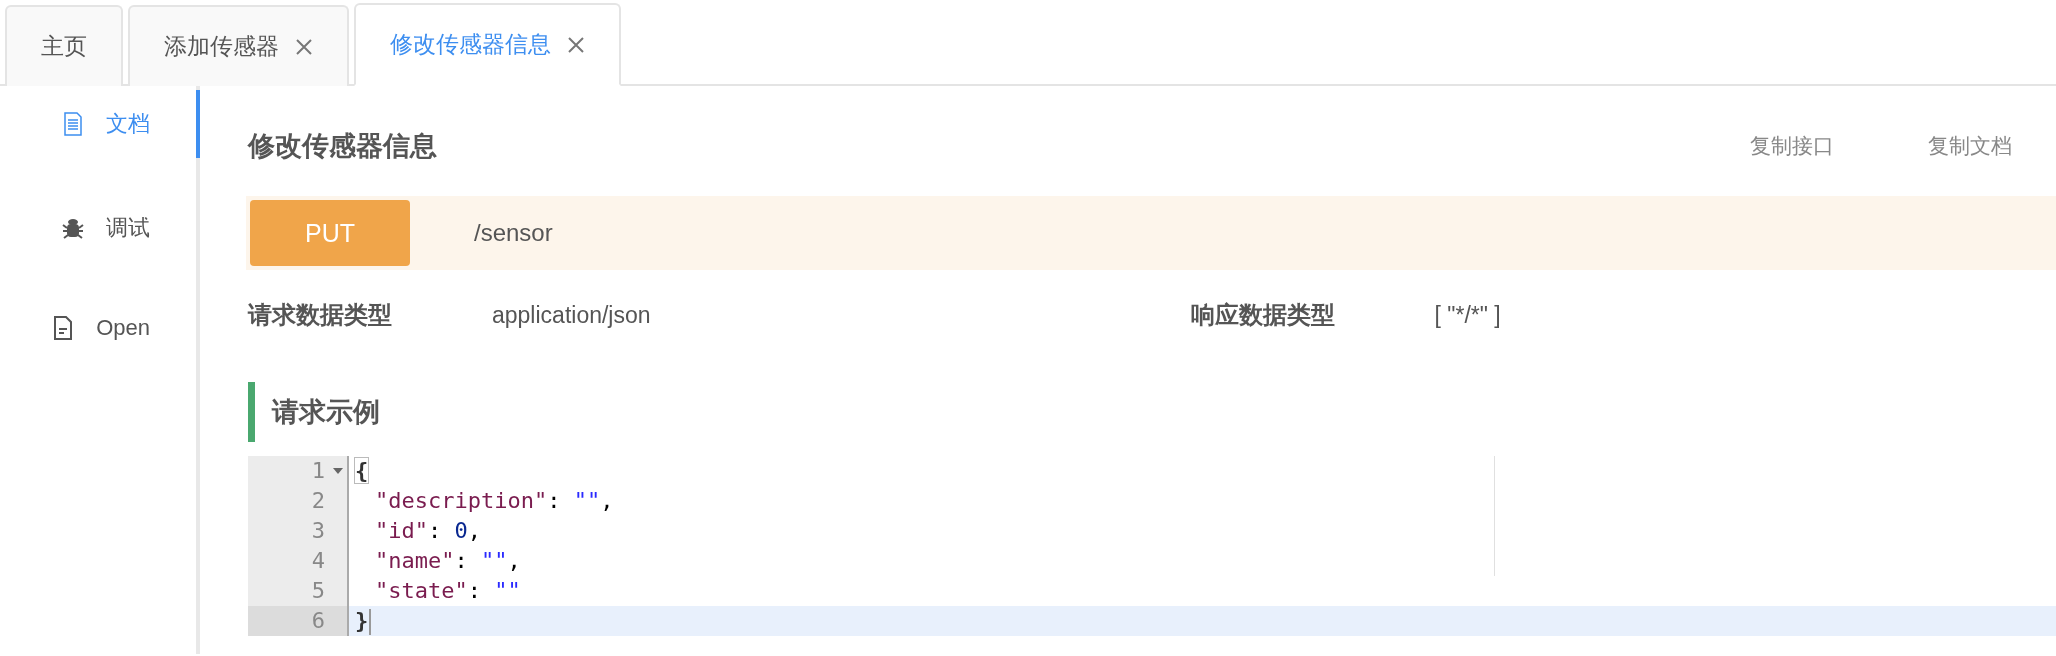 The image size is (2056, 656). What do you see at coordinates (1970, 146) in the screenshot?
I see `action-link: 复制文档` at bounding box center [1970, 146].